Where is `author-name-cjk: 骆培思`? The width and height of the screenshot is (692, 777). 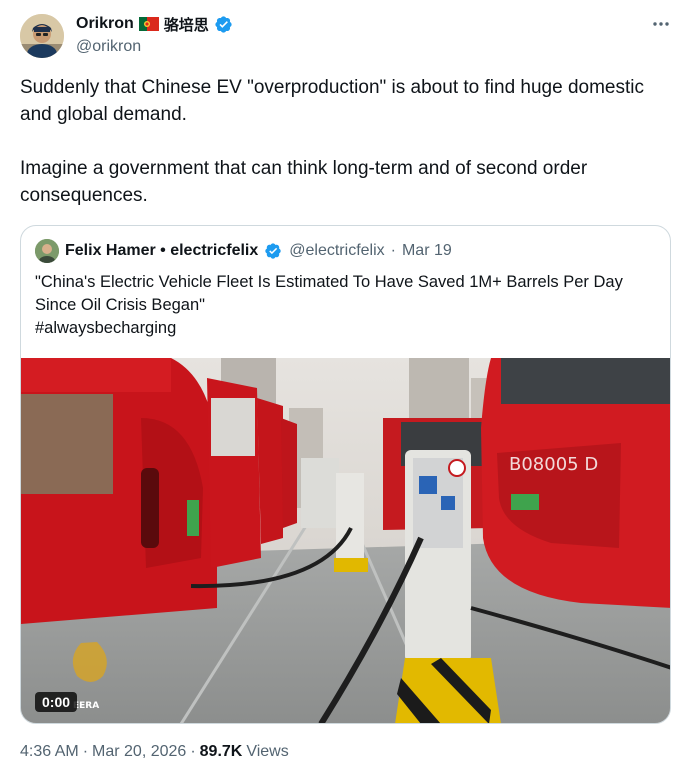 author-name-cjk: 骆培思 is located at coordinates (186, 25).